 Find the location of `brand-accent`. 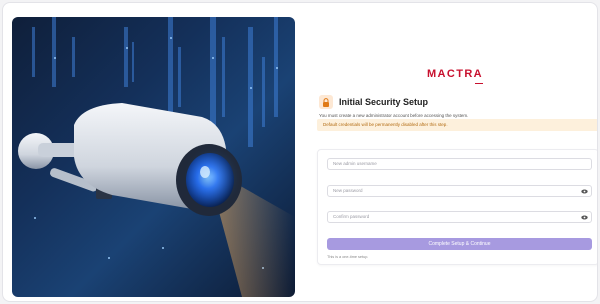

brand-accent is located at coordinates (479, 83).